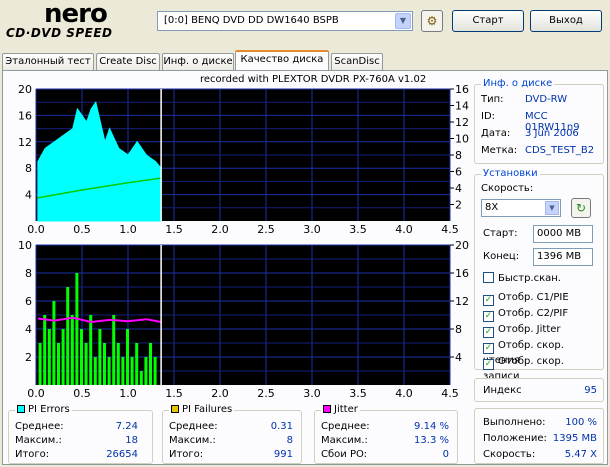 The width and height of the screenshot is (610, 467). I want to click on pi-failures-total-label: Итого:, so click(186, 454).